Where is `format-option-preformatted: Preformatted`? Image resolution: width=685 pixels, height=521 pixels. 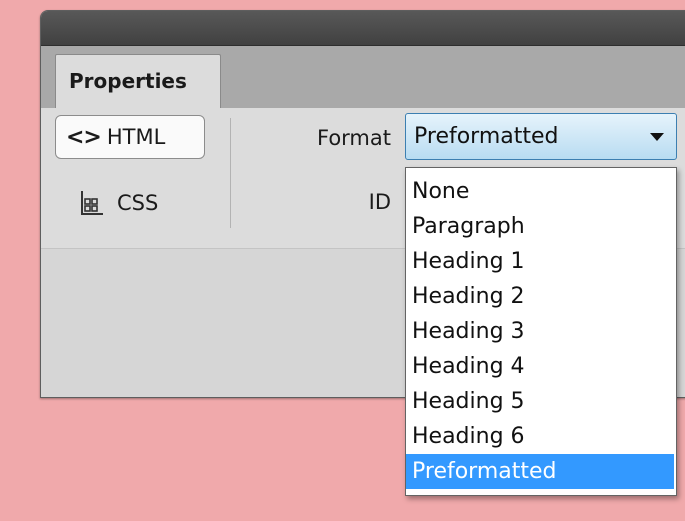
format-option-preformatted: Preformatted is located at coordinates (540, 471).